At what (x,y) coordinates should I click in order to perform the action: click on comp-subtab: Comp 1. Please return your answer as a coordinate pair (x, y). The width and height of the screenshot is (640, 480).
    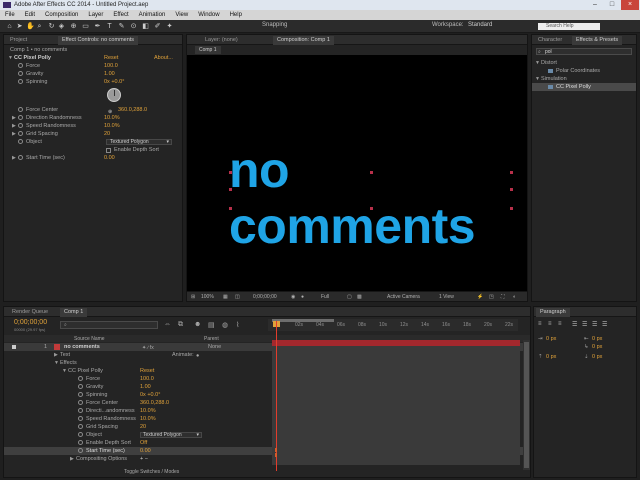
    Looking at the image, I should click on (208, 50).